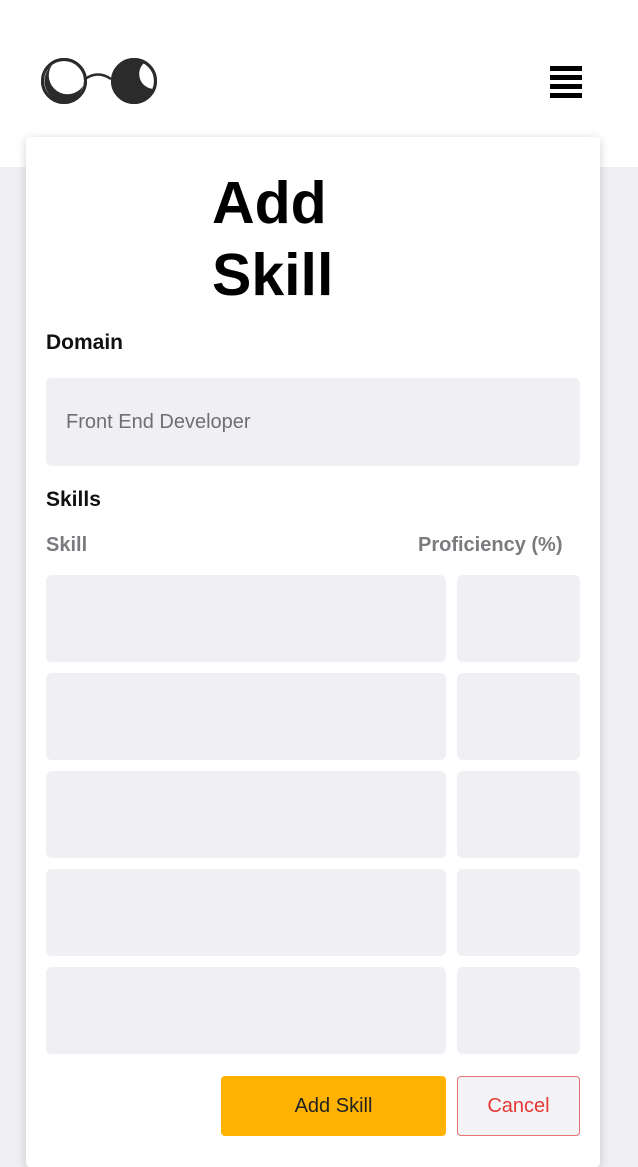  I want to click on proficiency-column-header: Proficiency (%), so click(490, 545).